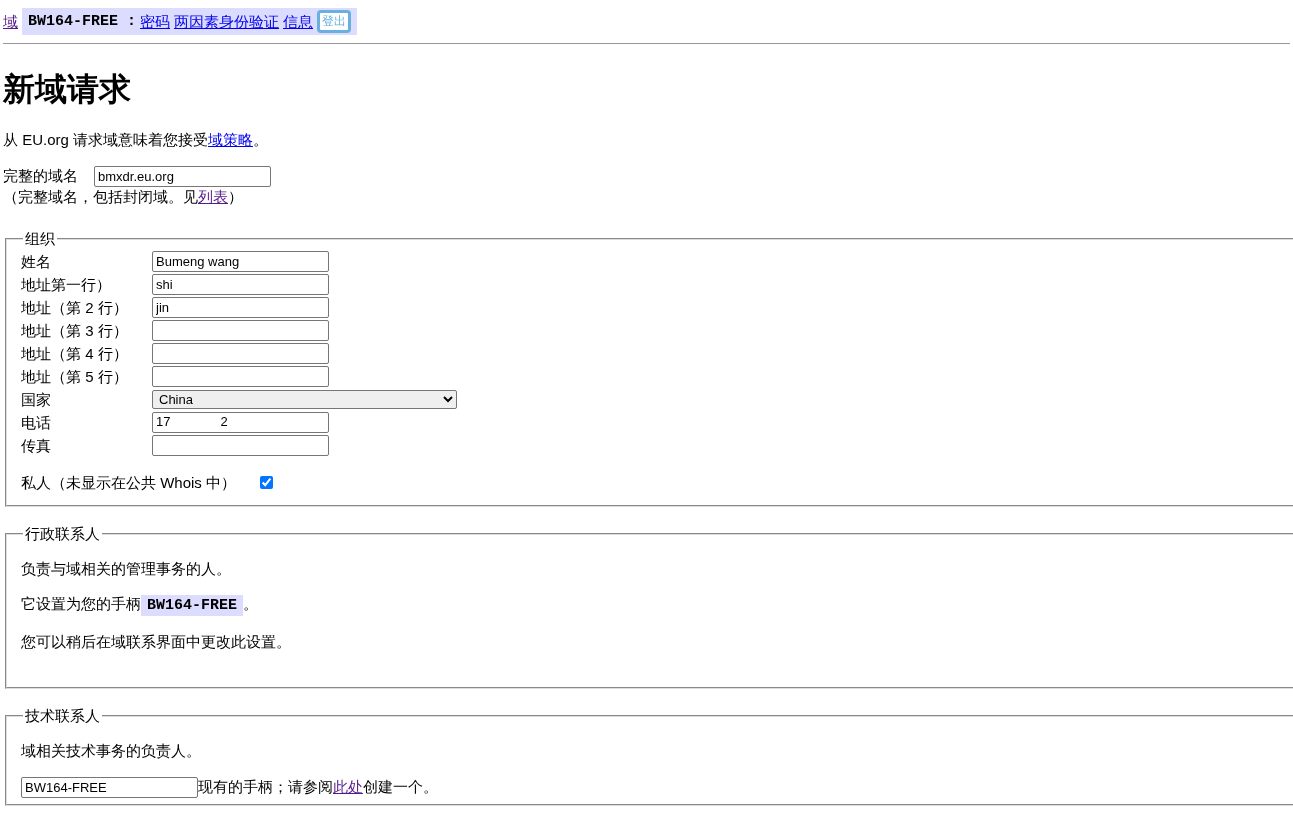 The image size is (1293, 827). What do you see at coordinates (227, 21) in the screenshot?
I see `nav-link: 两因素身份验证` at bounding box center [227, 21].